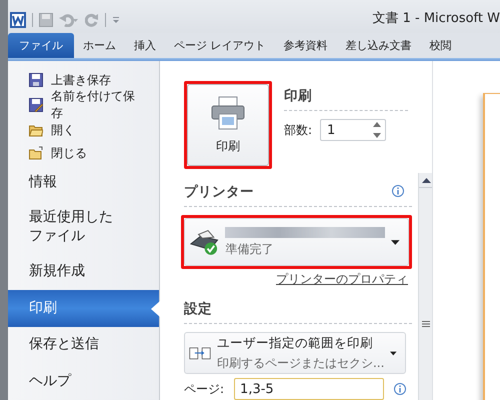 The height and width of the screenshot is (400, 500). Describe the element at coordinates (83, 308) in the screenshot. I see `menu-section: 印刷` at that location.